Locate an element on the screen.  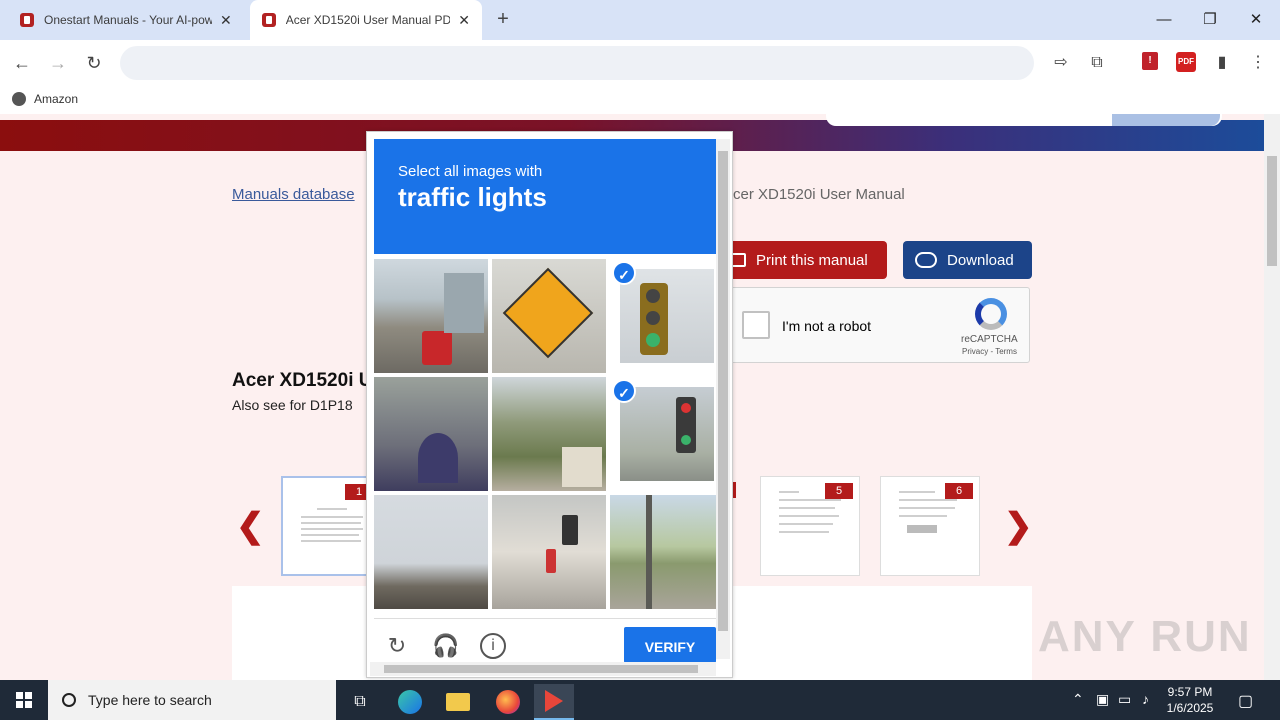
pdf-extension-icon: PDF is located at coordinates (1186, 62).